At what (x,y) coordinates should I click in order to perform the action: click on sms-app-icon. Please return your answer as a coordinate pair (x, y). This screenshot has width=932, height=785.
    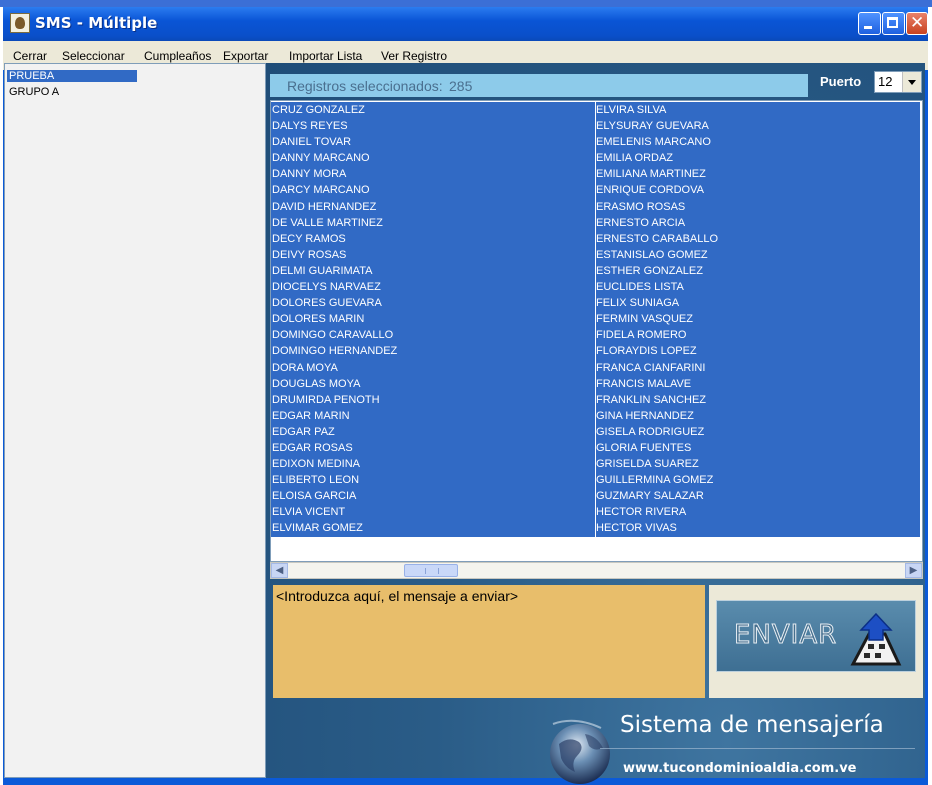
    Looking at the image, I should click on (20, 23).